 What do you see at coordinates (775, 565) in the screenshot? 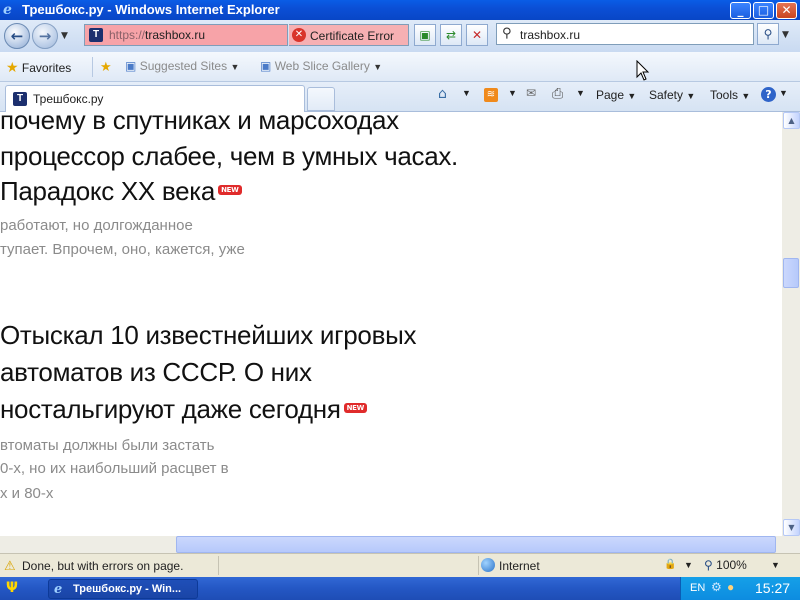
I see `zoom-dropdown: ▼` at bounding box center [775, 565].